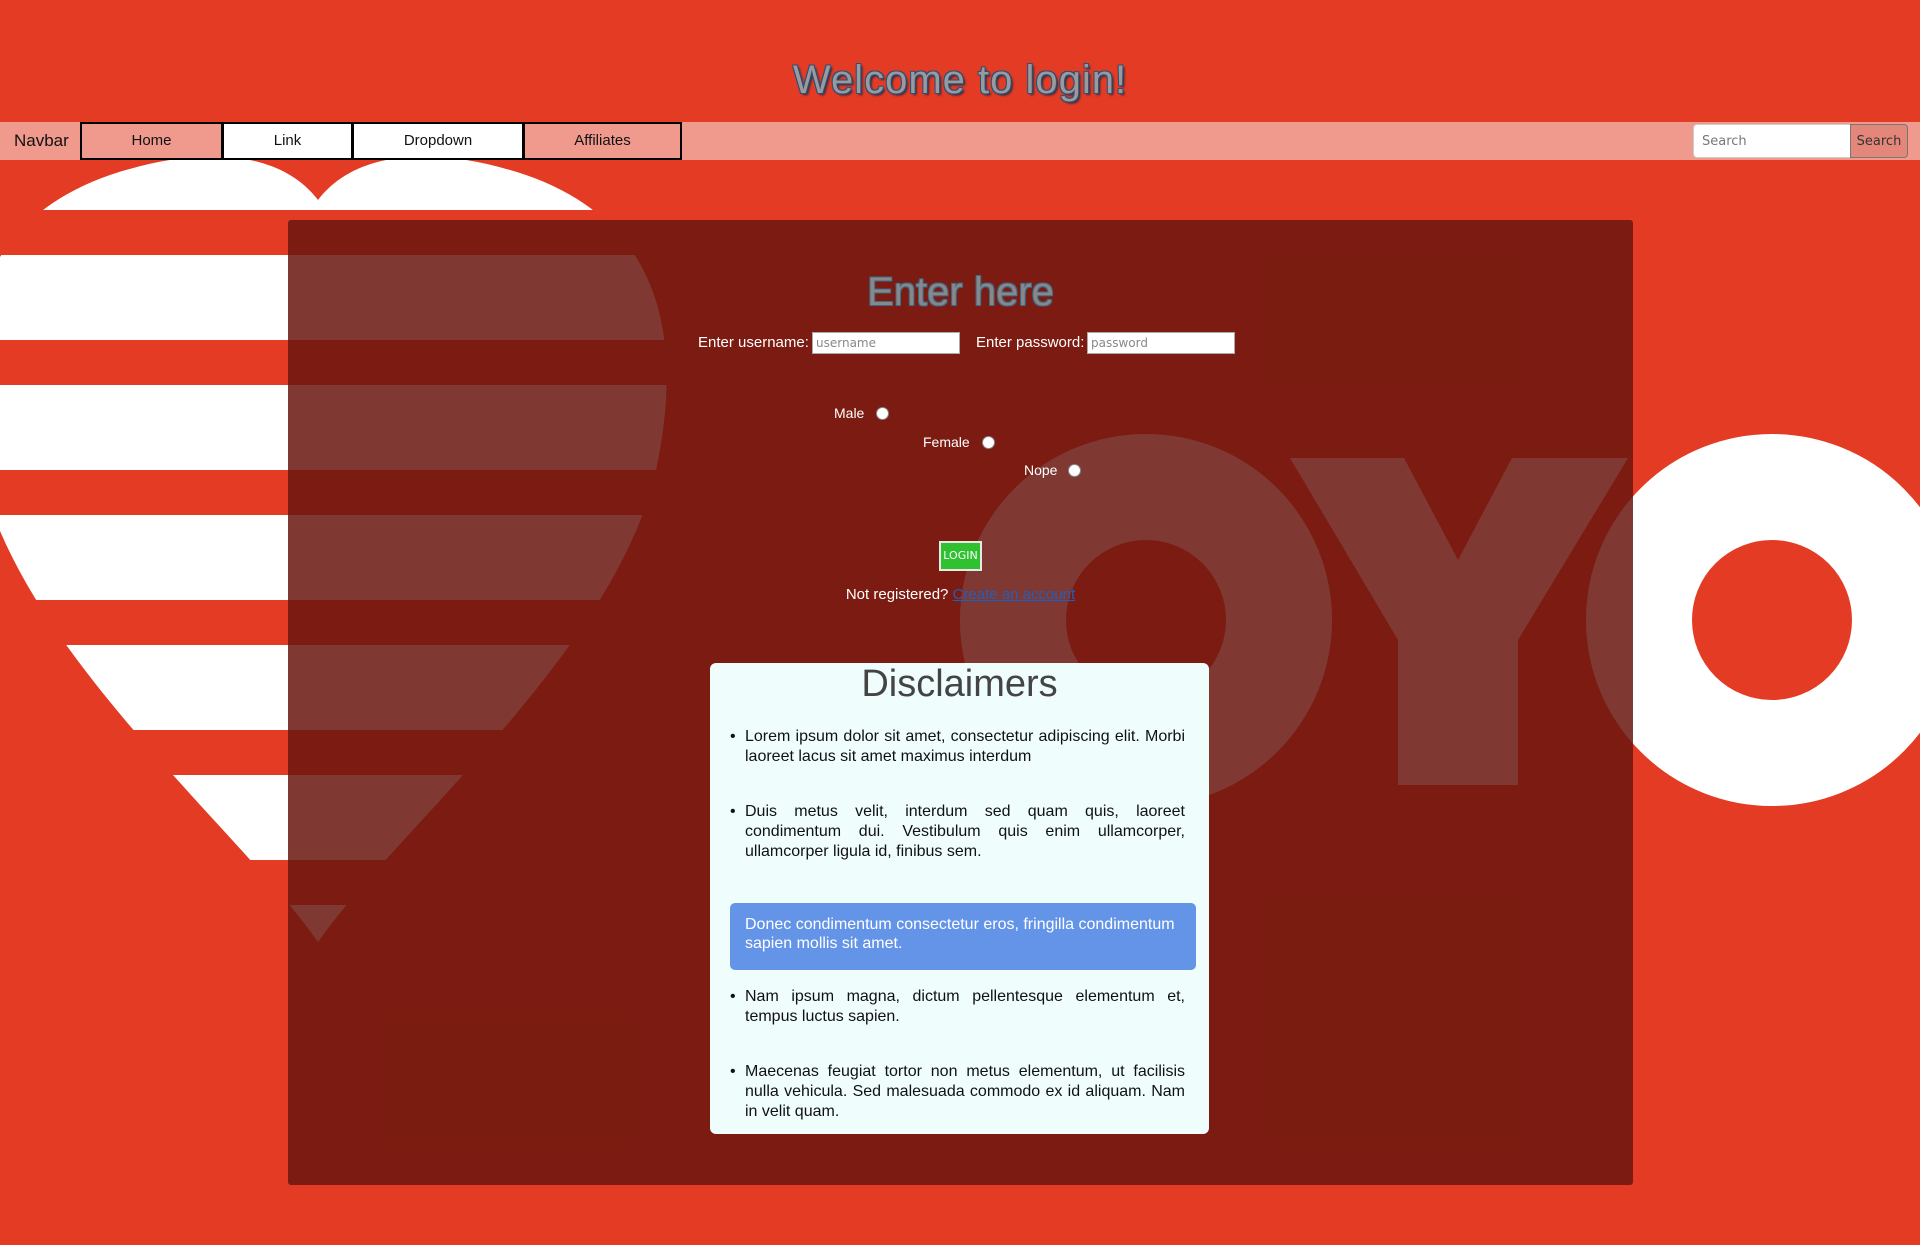 Image resolution: width=1920 pixels, height=1245 pixels. I want to click on login-title: Enter here, so click(960, 292).